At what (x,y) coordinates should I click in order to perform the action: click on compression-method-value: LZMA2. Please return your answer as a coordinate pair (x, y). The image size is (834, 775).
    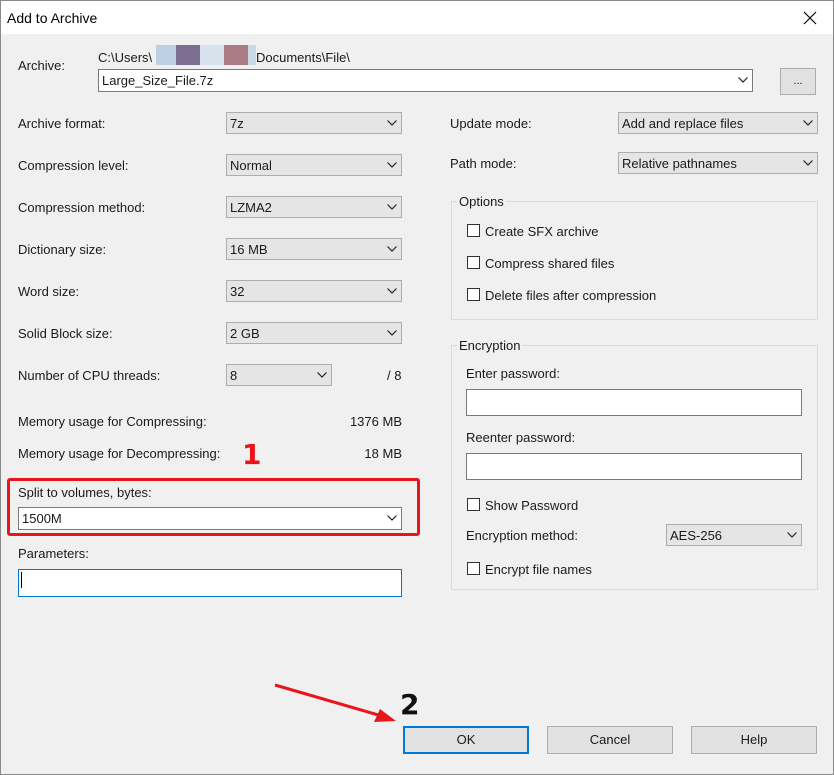
    Looking at the image, I should click on (251, 207).